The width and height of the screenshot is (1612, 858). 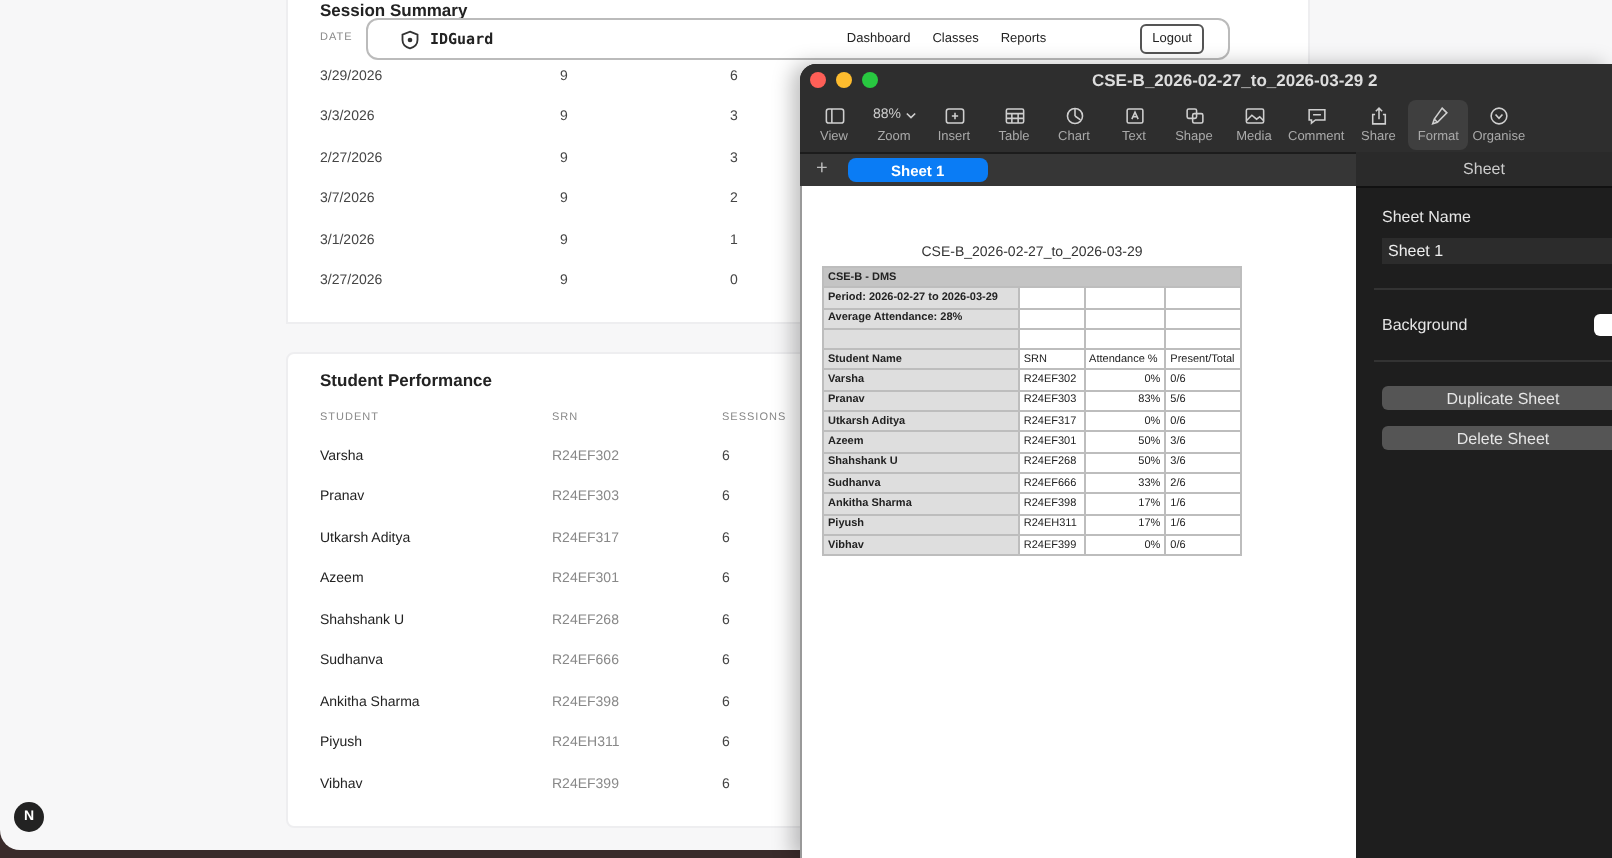 What do you see at coordinates (834, 115) in the screenshot?
I see `sidebar-icon` at bounding box center [834, 115].